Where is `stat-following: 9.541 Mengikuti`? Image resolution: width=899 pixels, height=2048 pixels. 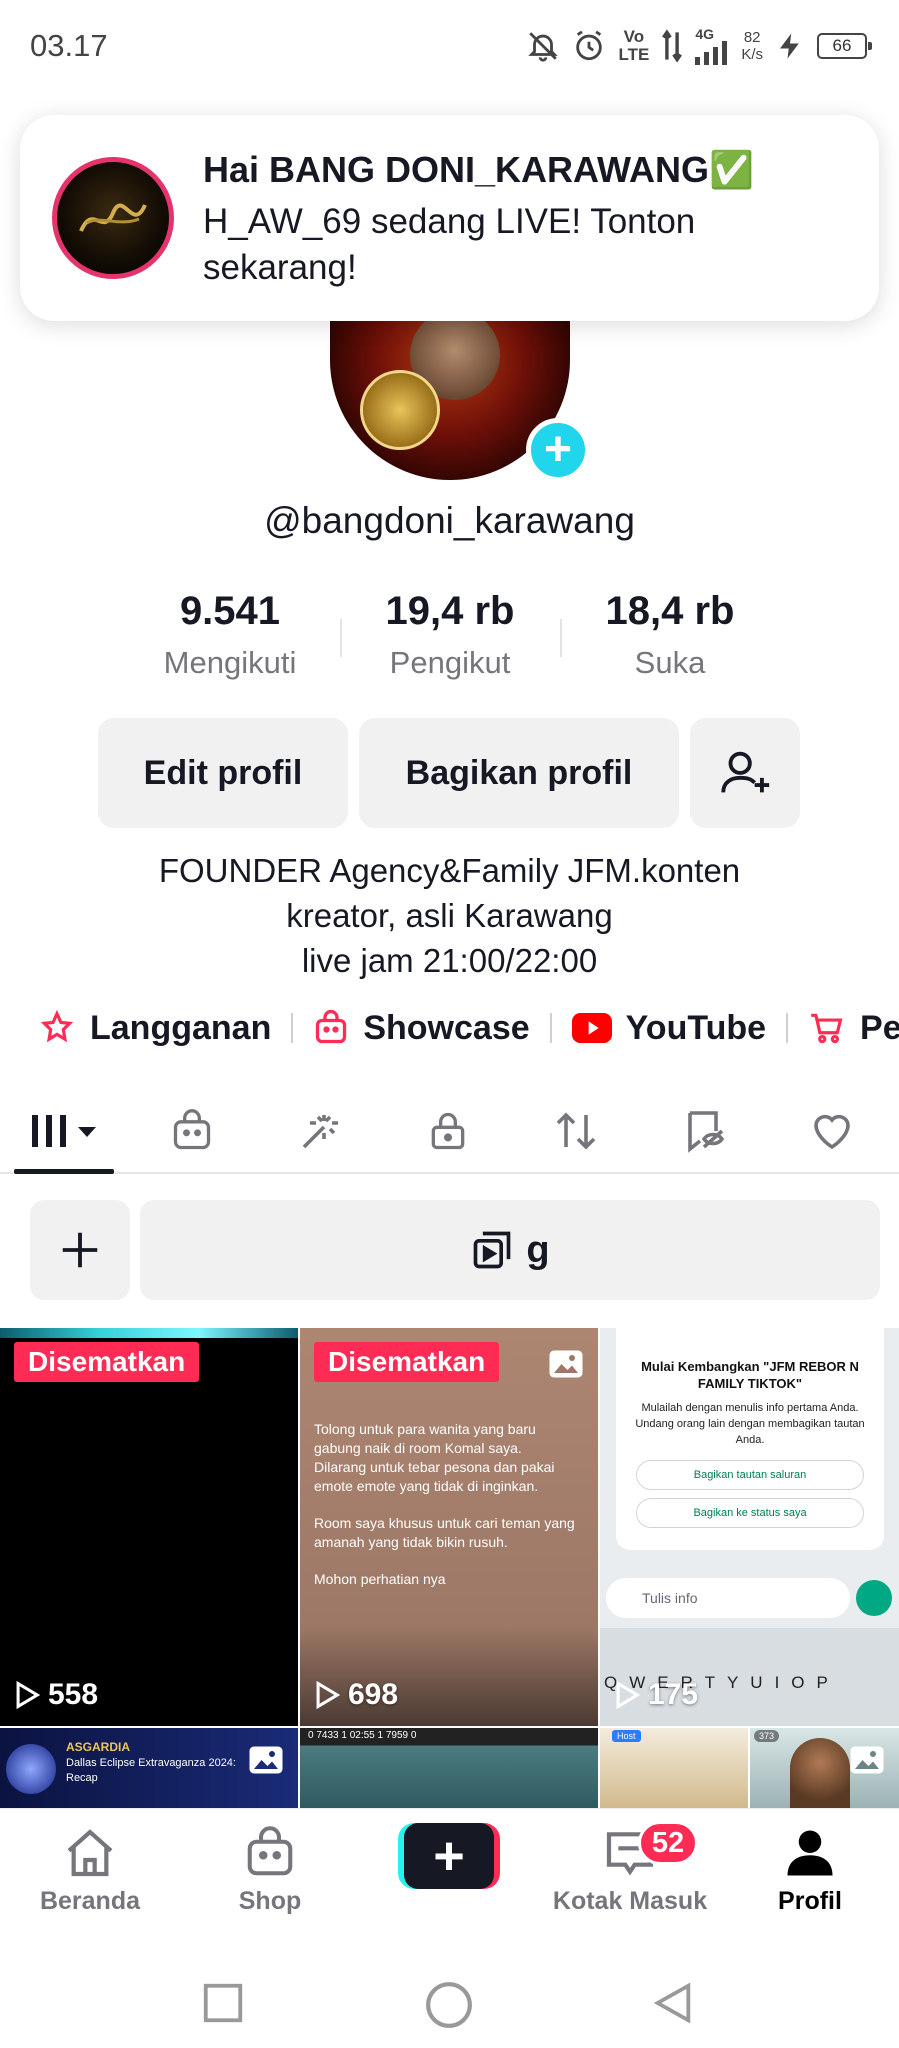
stat-following: 9.541 Mengikuti is located at coordinates (230, 640).